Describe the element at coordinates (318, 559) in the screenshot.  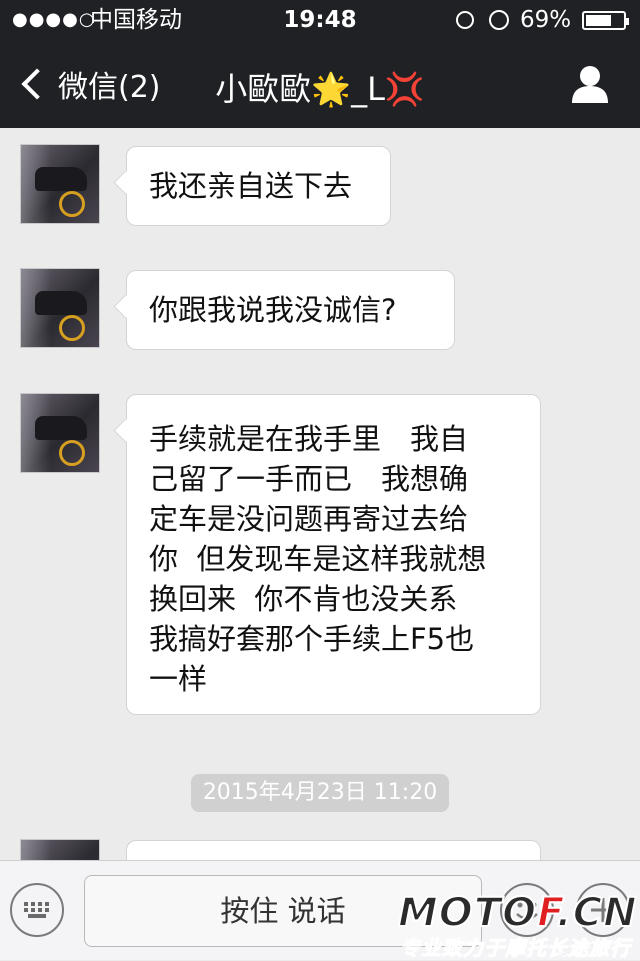
I see `message-text: 你 但发现车是这样我就想` at that location.